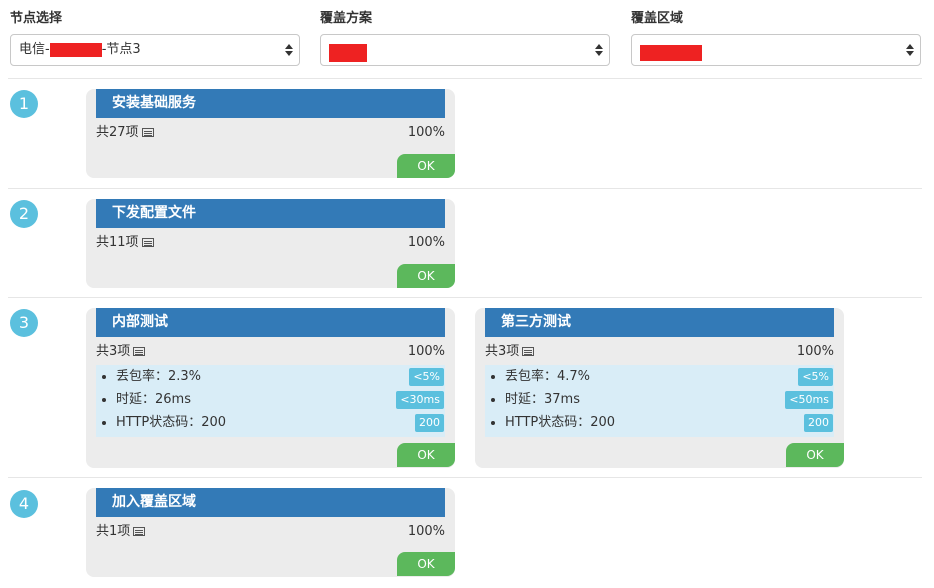  Describe the element at coordinates (548, 376) in the screenshot. I see `metric-value: 丢包率：4.7%` at that location.